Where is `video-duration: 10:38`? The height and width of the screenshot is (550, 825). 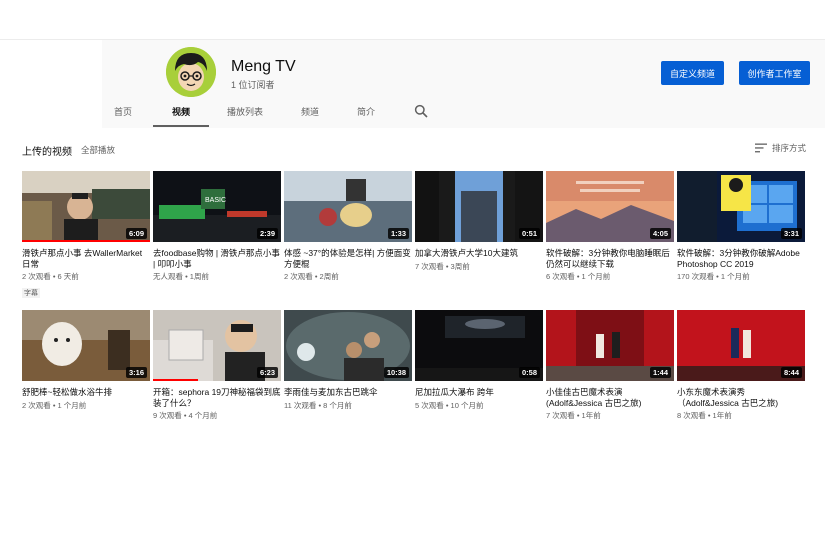
video-duration: 10:38 is located at coordinates (396, 372).